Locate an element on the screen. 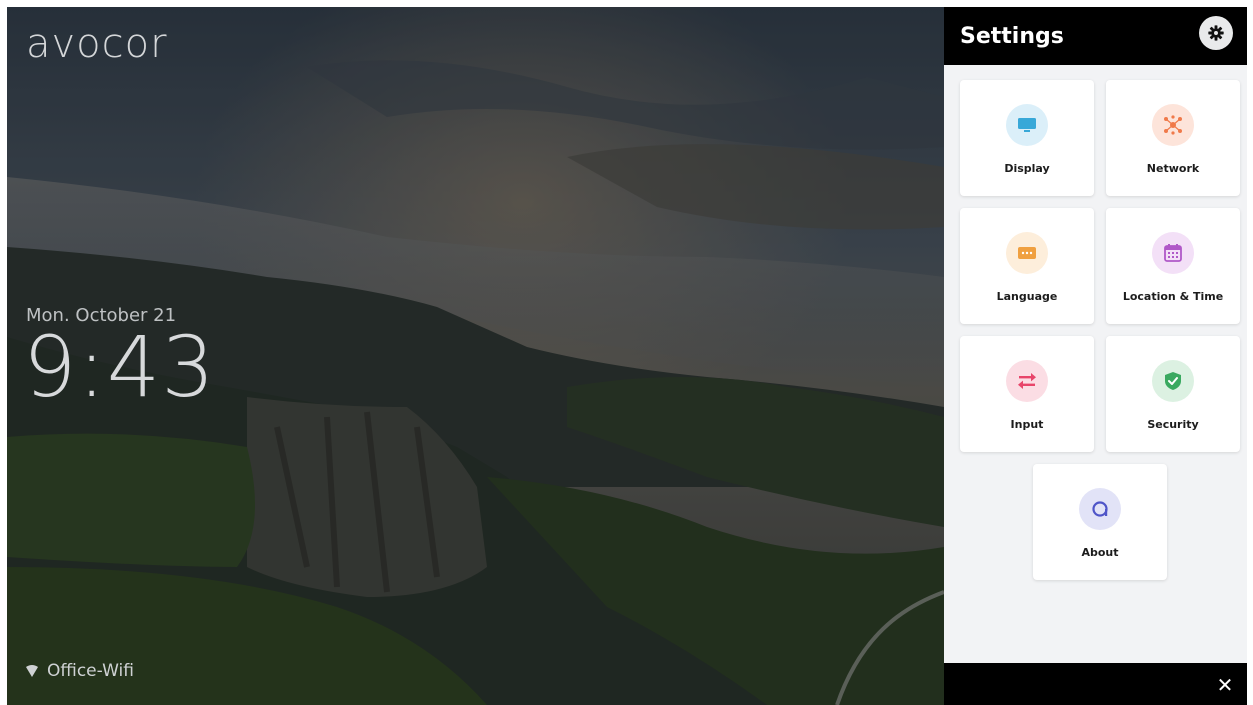 This screenshot has height=705, width=1253. wifi-icon is located at coordinates (32, 671).